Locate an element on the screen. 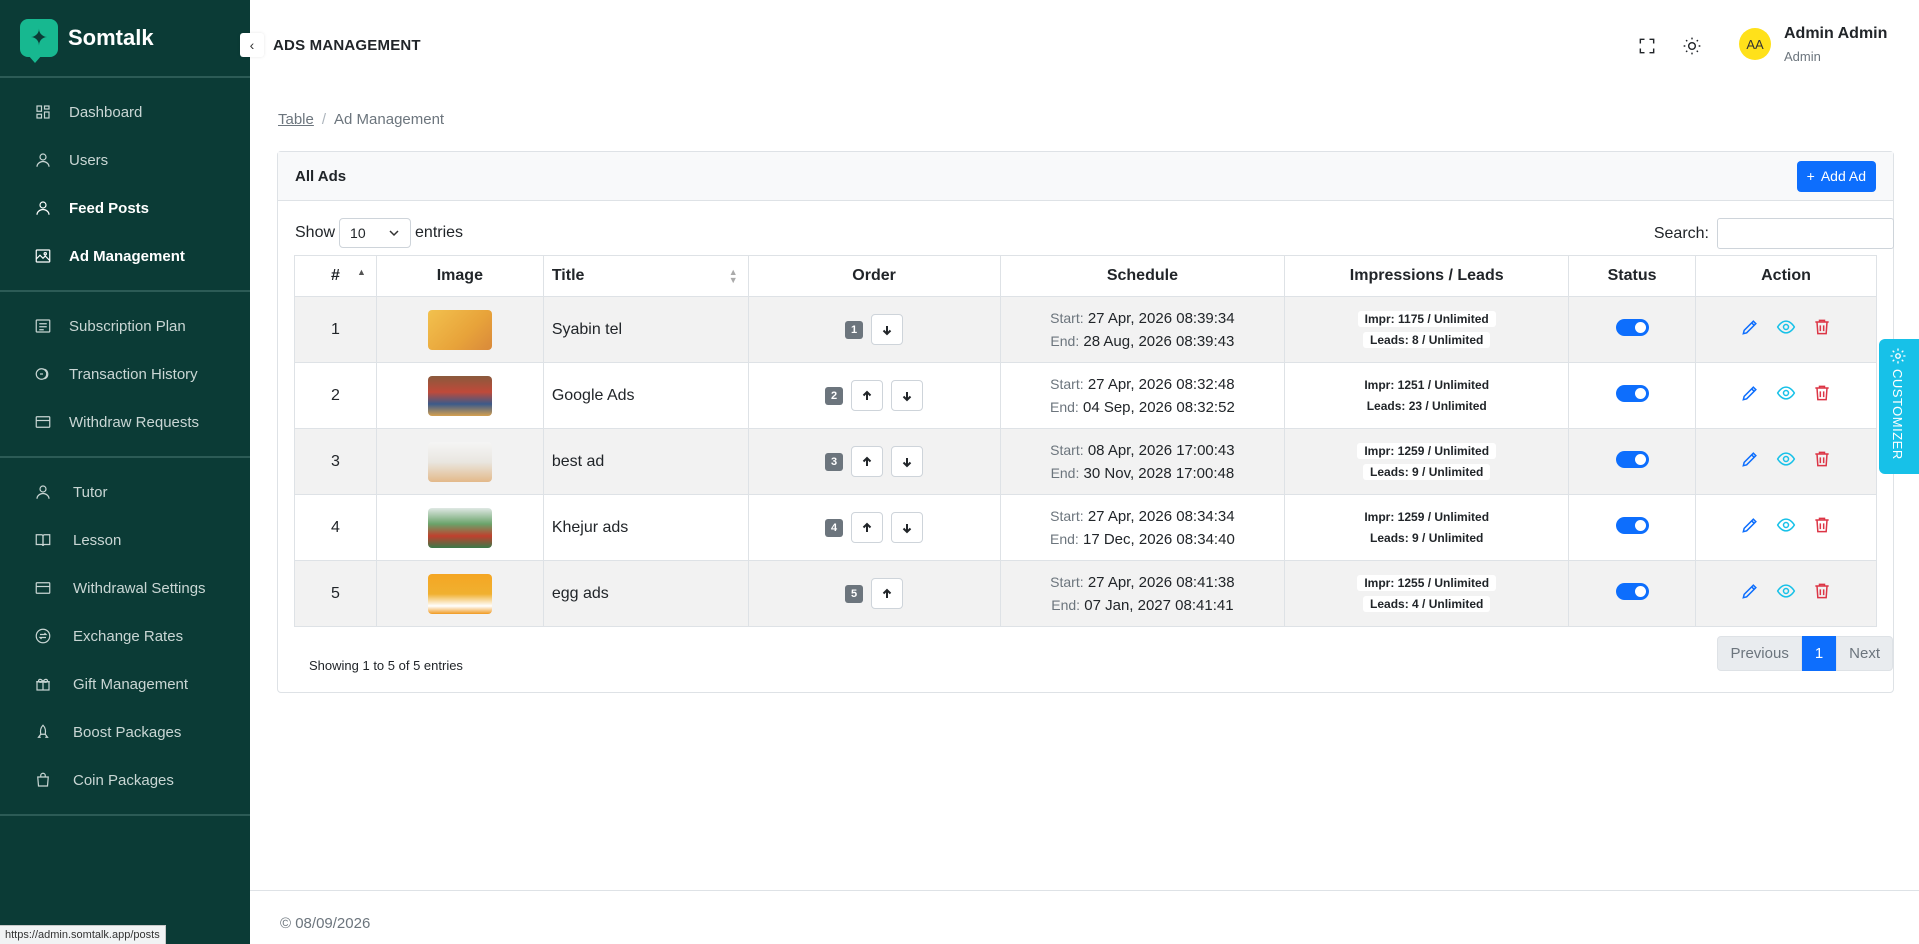  start-date: 27 Apr, 2026 08:39:34 is located at coordinates (1161, 318).